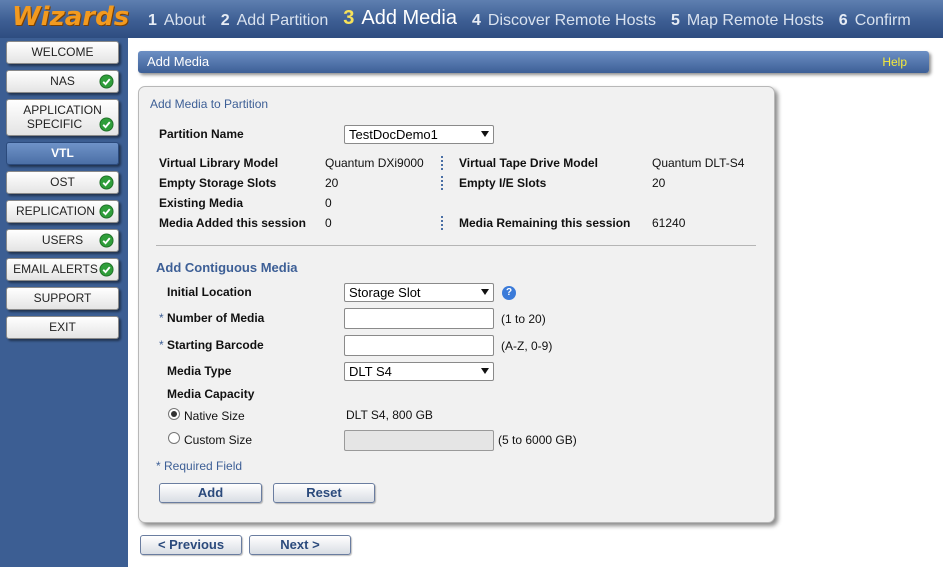  I want to click on empty-storage-slots-value: 20, so click(332, 183).